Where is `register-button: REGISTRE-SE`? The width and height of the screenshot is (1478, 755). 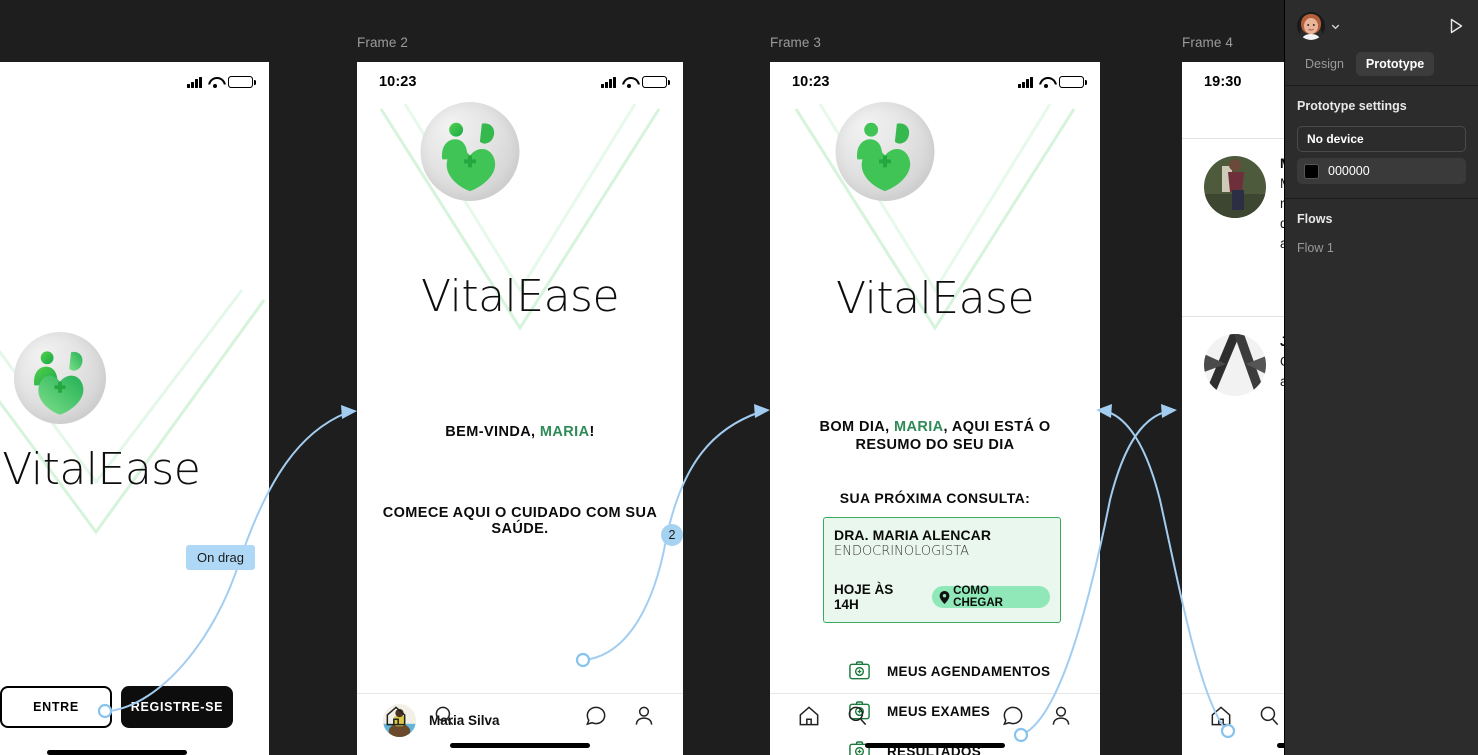
register-button: REGISTRE-SE is located at coordinates (177, 707).